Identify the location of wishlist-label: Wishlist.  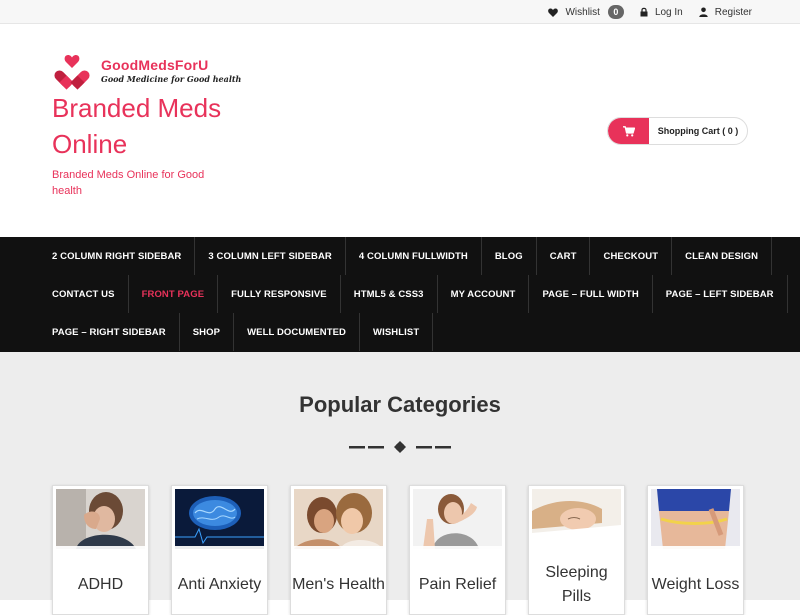
(582, 12).